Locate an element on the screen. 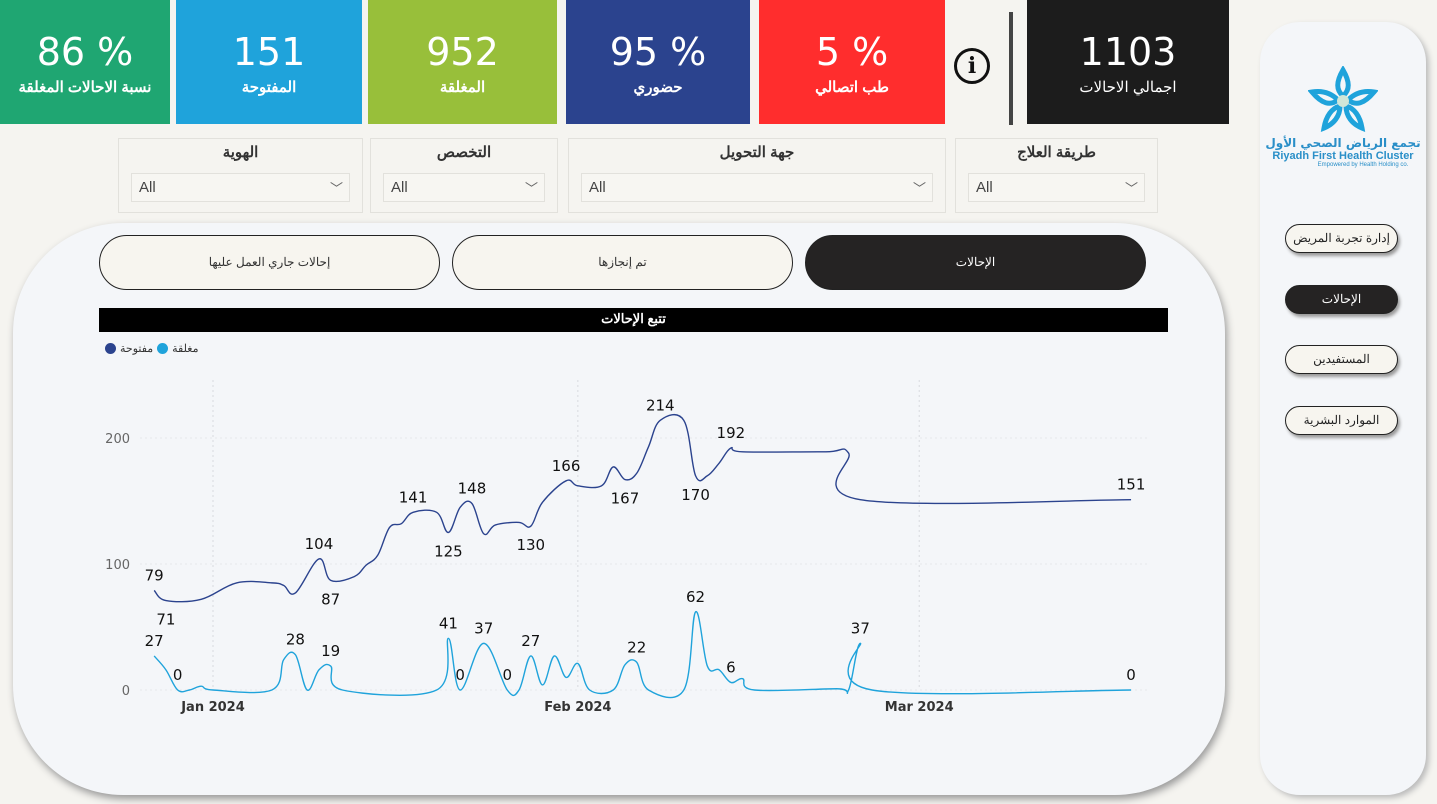 The height and width of the screenshot is (804, 1437). tab-completed: تم إنجازها is located at coordinates (622, 262).